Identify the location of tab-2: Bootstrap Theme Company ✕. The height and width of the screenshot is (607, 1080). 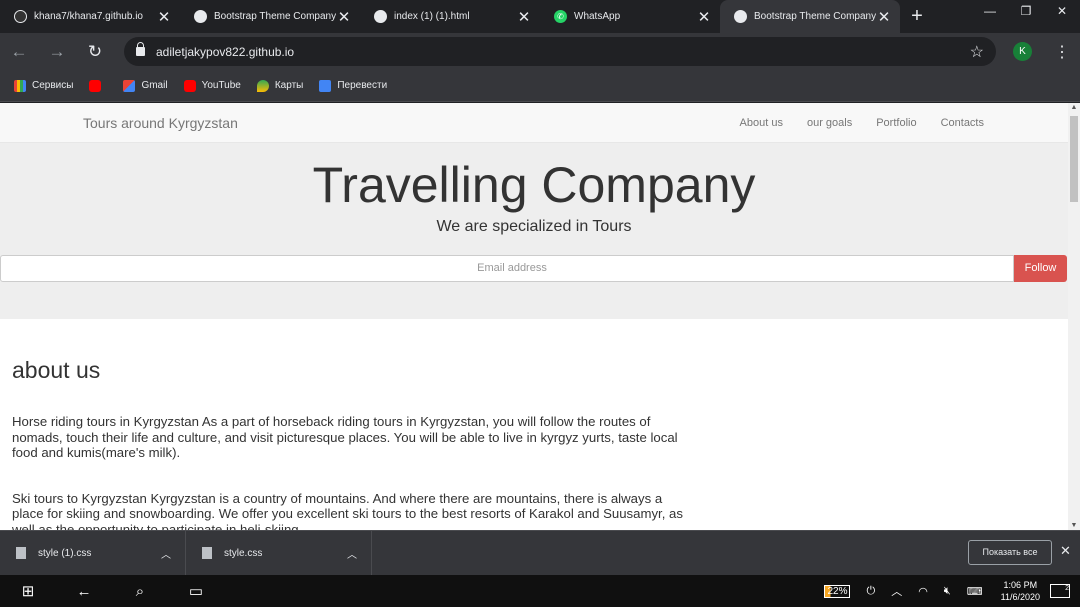
(270, 16).